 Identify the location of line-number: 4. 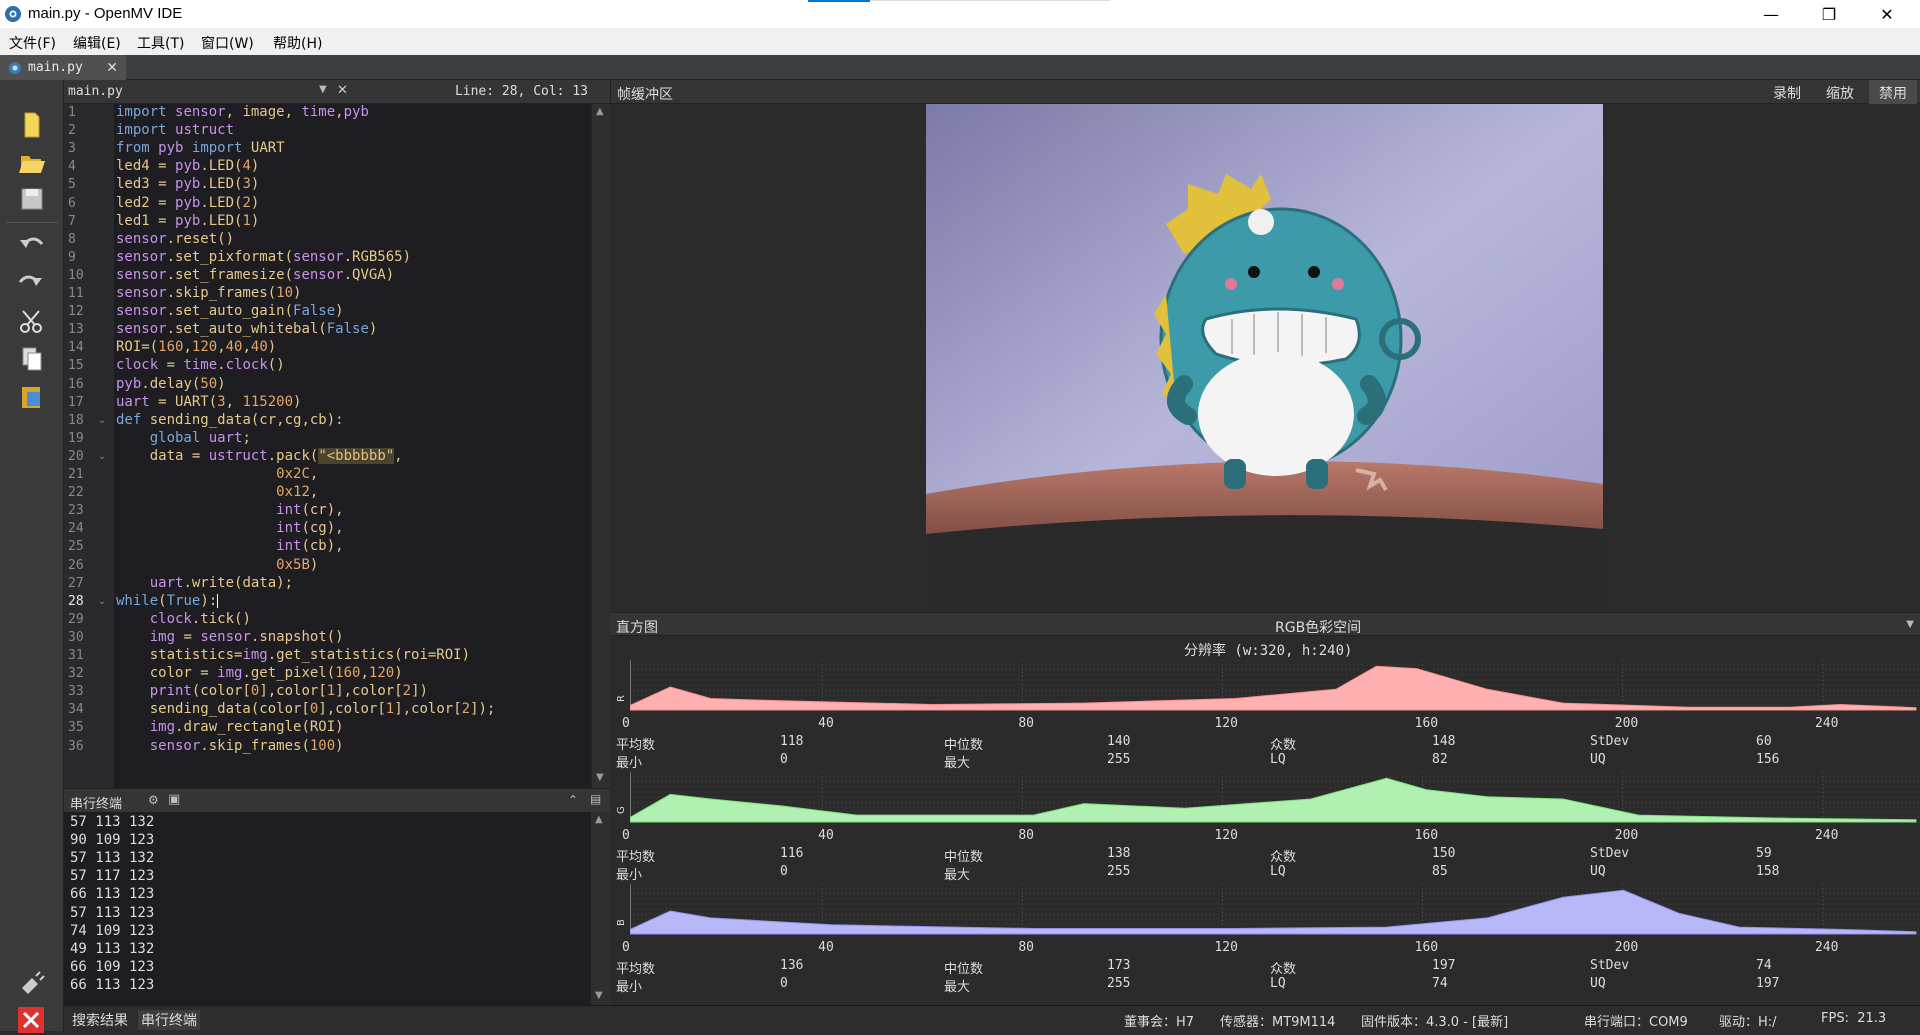
(72, 167).